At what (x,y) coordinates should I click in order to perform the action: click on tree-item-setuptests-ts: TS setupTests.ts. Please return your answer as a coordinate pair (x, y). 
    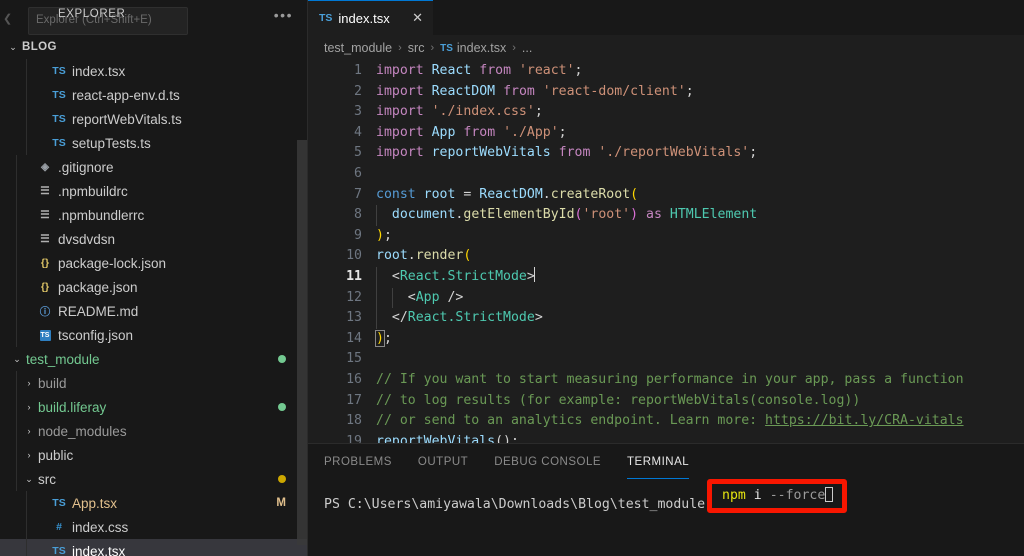
    Looking at the image, I should click on (153, 143).